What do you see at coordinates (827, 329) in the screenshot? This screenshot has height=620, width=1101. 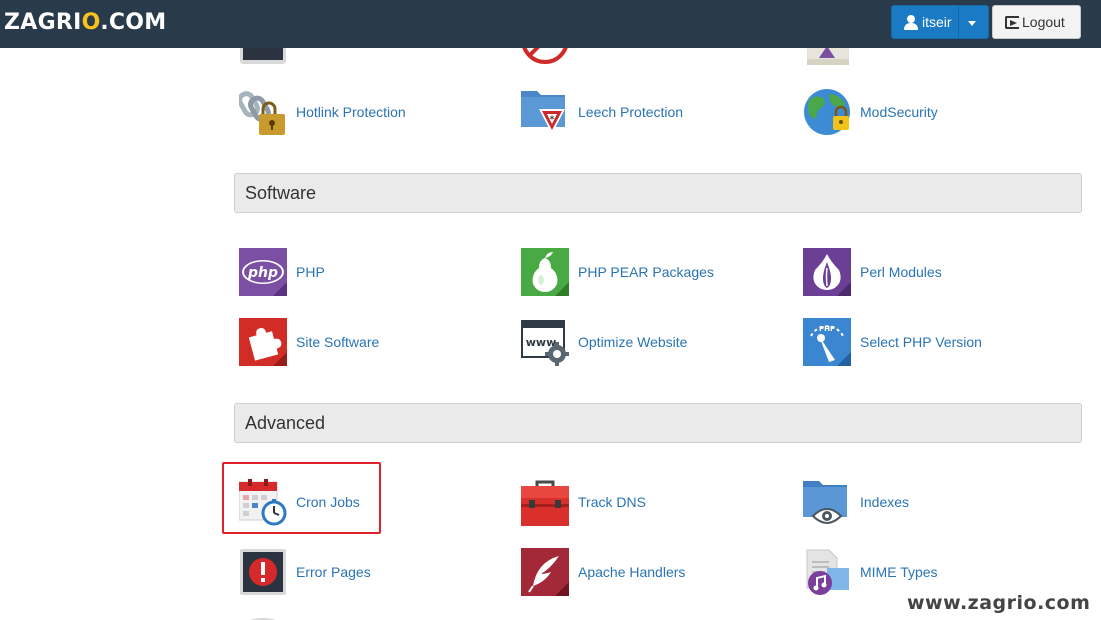 I see `svg-text: PHP` at bounding box center [827, 329].